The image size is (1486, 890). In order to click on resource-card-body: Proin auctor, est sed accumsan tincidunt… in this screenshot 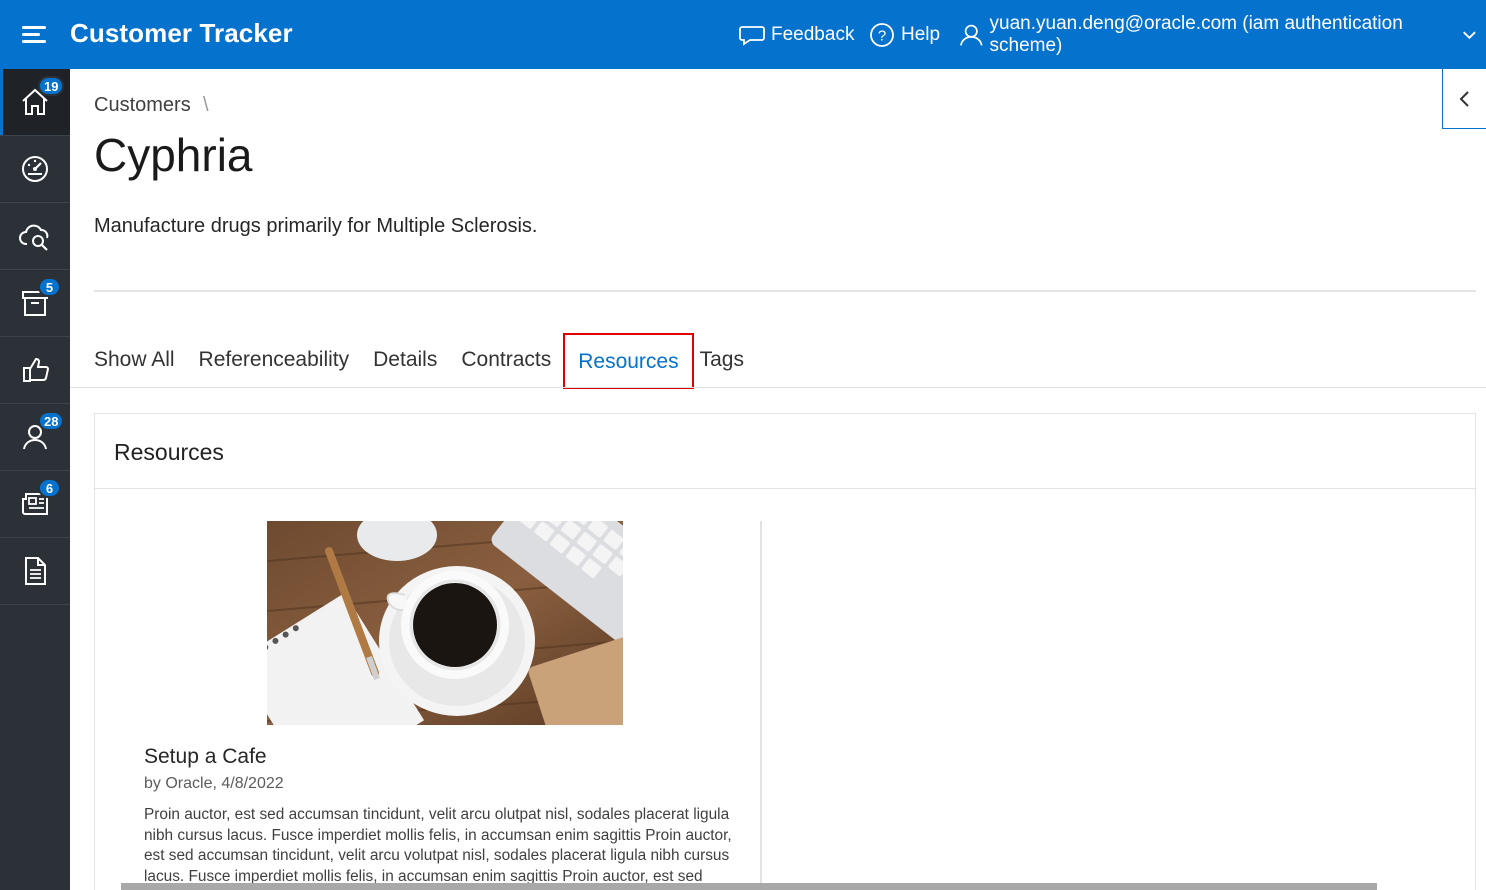, I will do `click(438, 848)`.